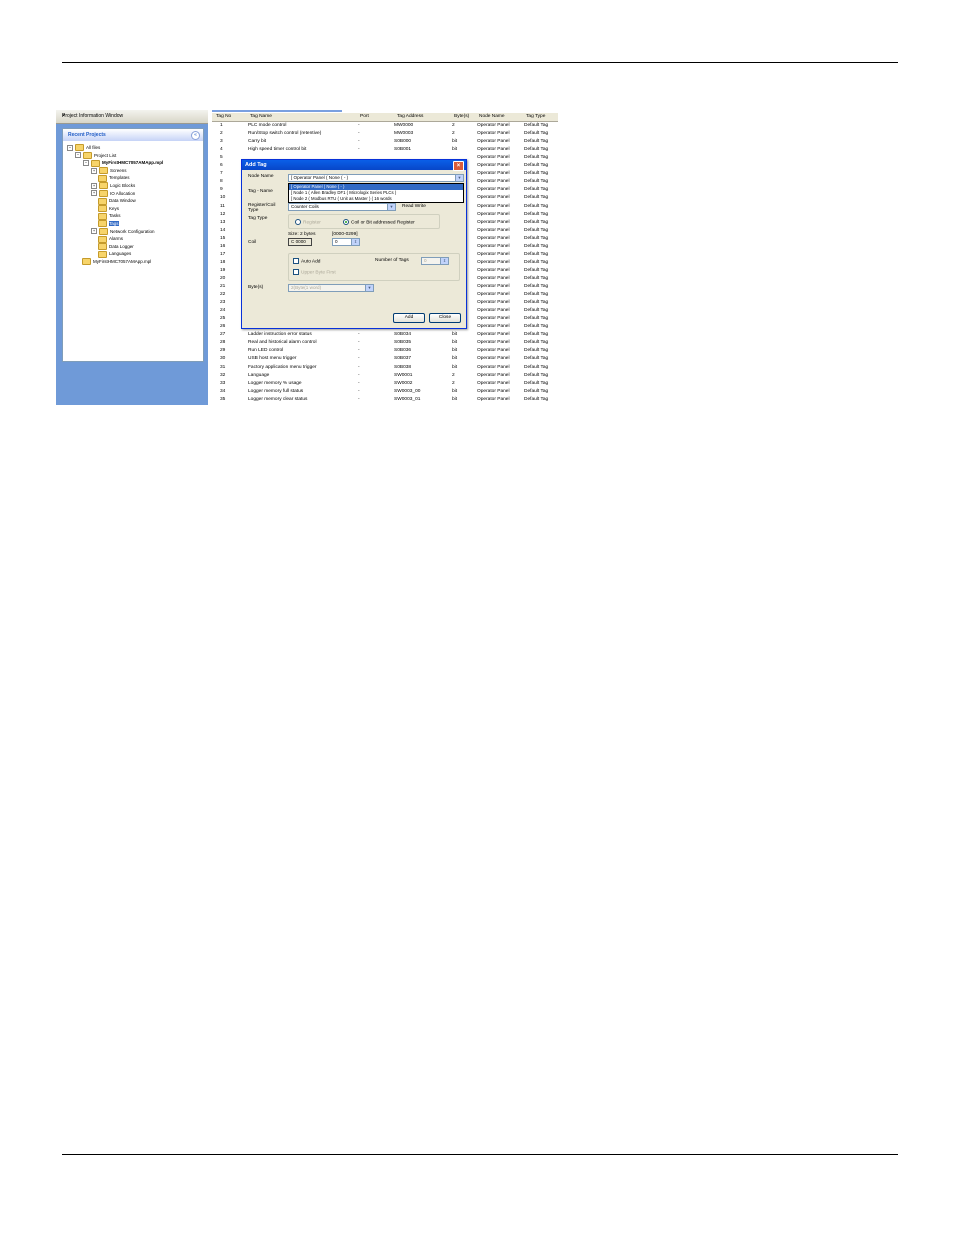  I want to click on tree-item-label: Tags, so click(114, 223).